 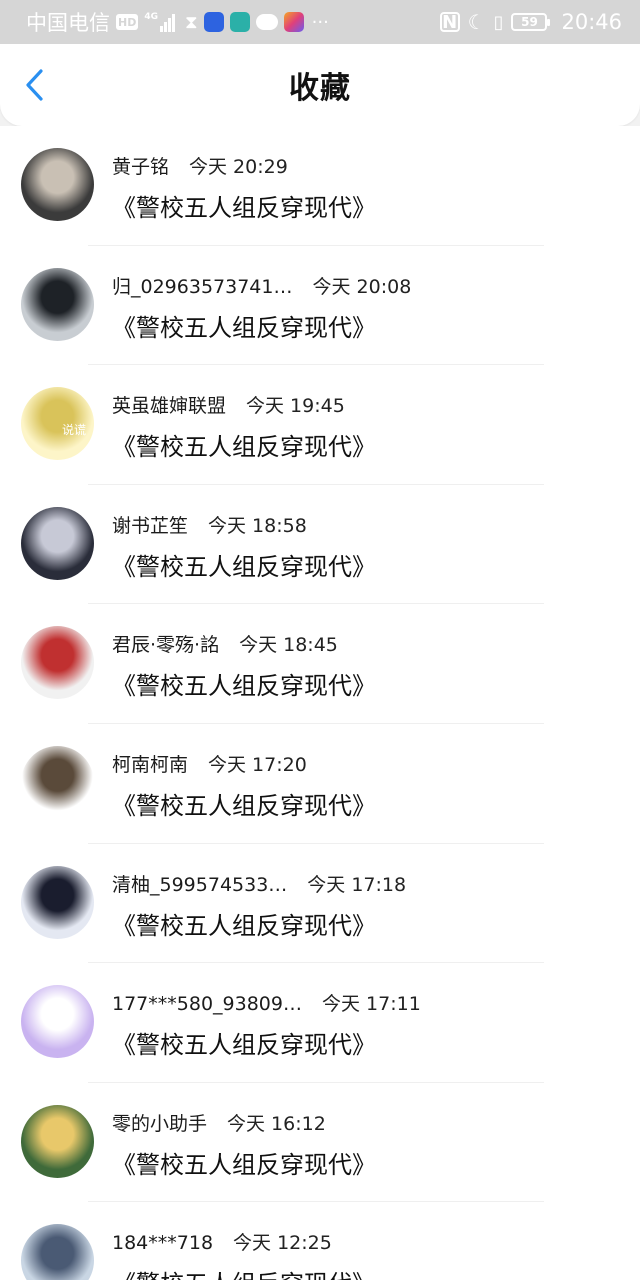 What do you see at coordinates (320, 1023) in the screenshot?
I see `list-item: 177***580_93809… 今天 17:11 《警校五人组反穿现代》` at bounding box center [320, 1023].